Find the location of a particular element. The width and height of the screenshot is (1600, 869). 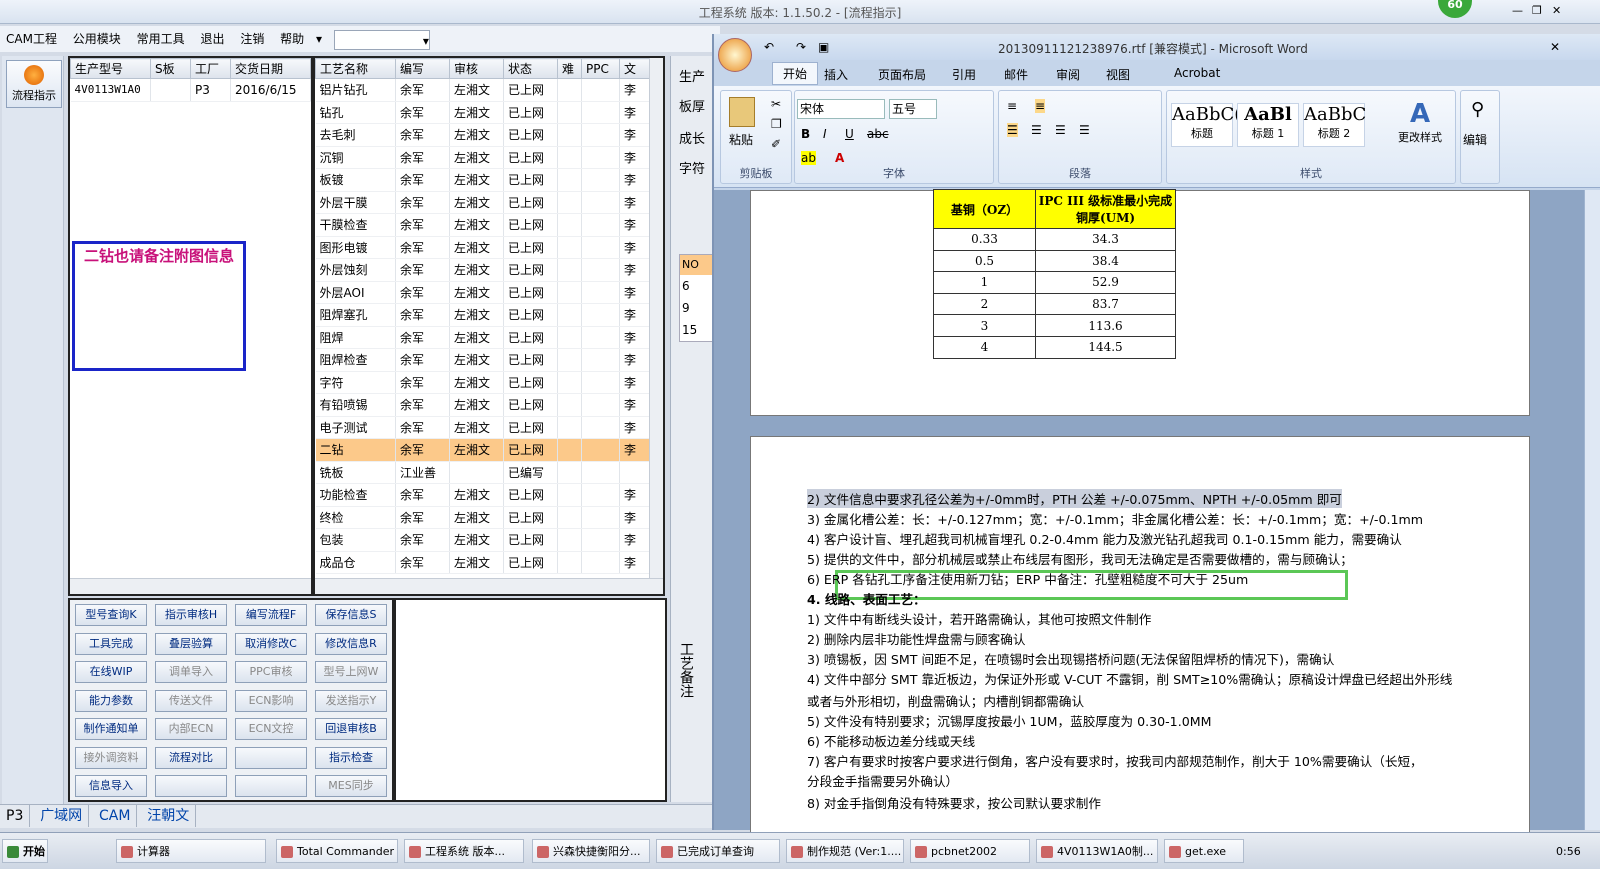

action-button: 编写流程F is located at coordinates (271, 615).